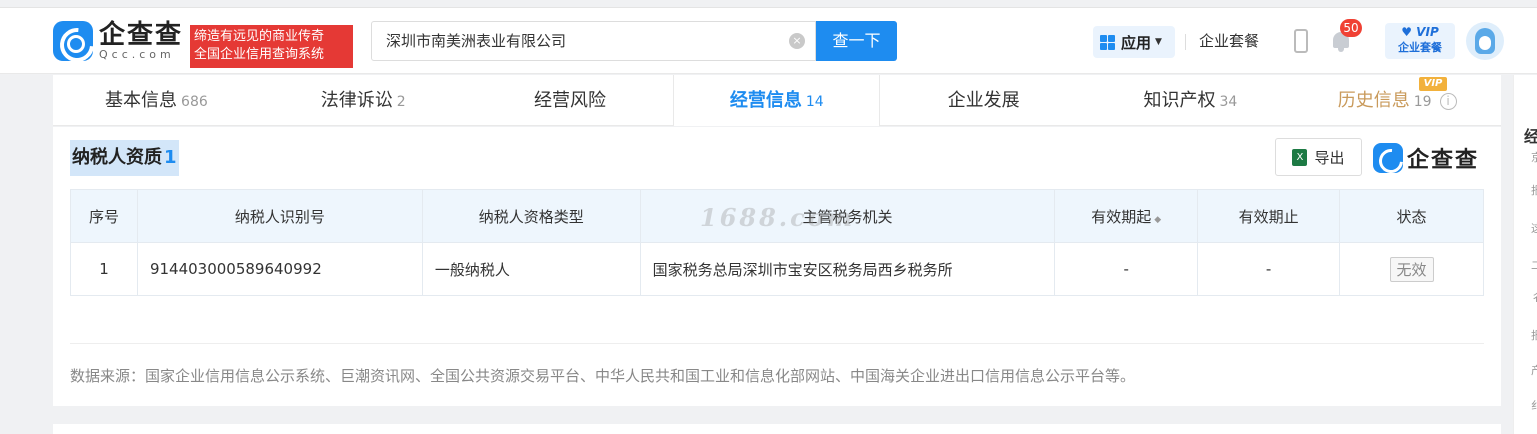 The height and width of the screenshot is (434, 1537). What do you see at coordinates (1373, 100) in the screenshot?
I see `tab-label: 历史信息` at bounding box center [1373, 100].